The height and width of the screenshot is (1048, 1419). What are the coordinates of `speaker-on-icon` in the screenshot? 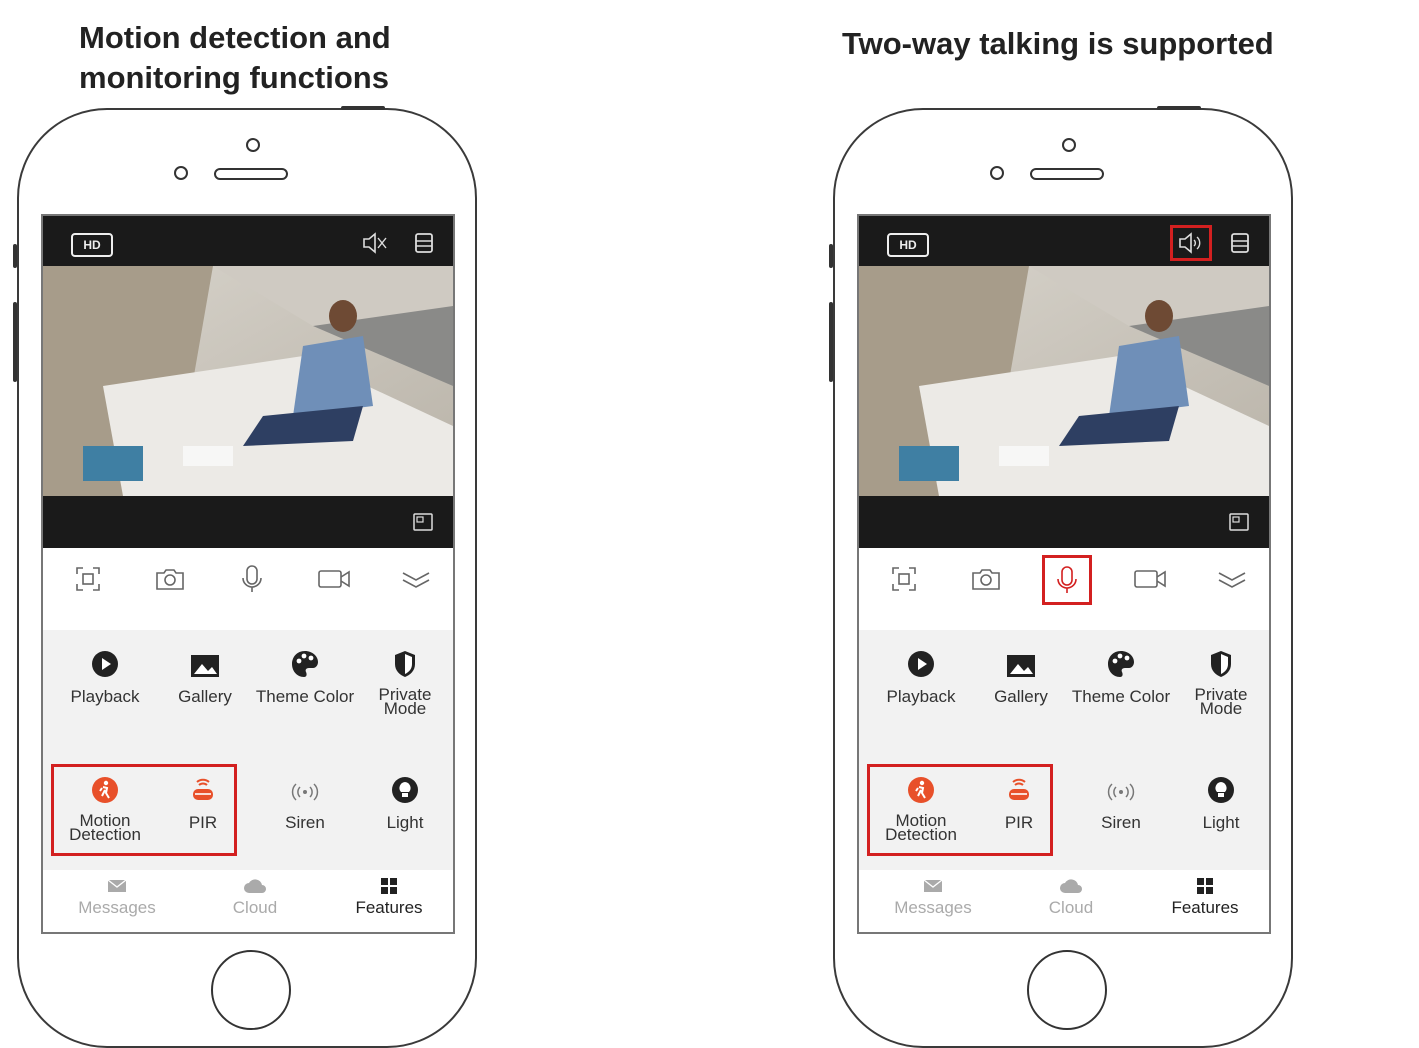 It's located at (1191, 243).